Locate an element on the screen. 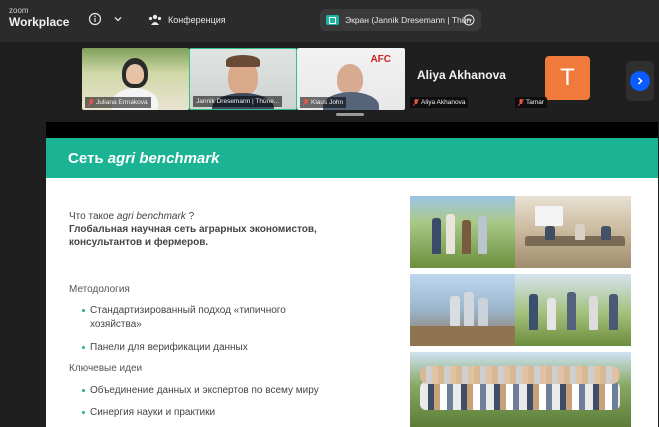  chevron-down-icon is located at coordinates (118, 19).